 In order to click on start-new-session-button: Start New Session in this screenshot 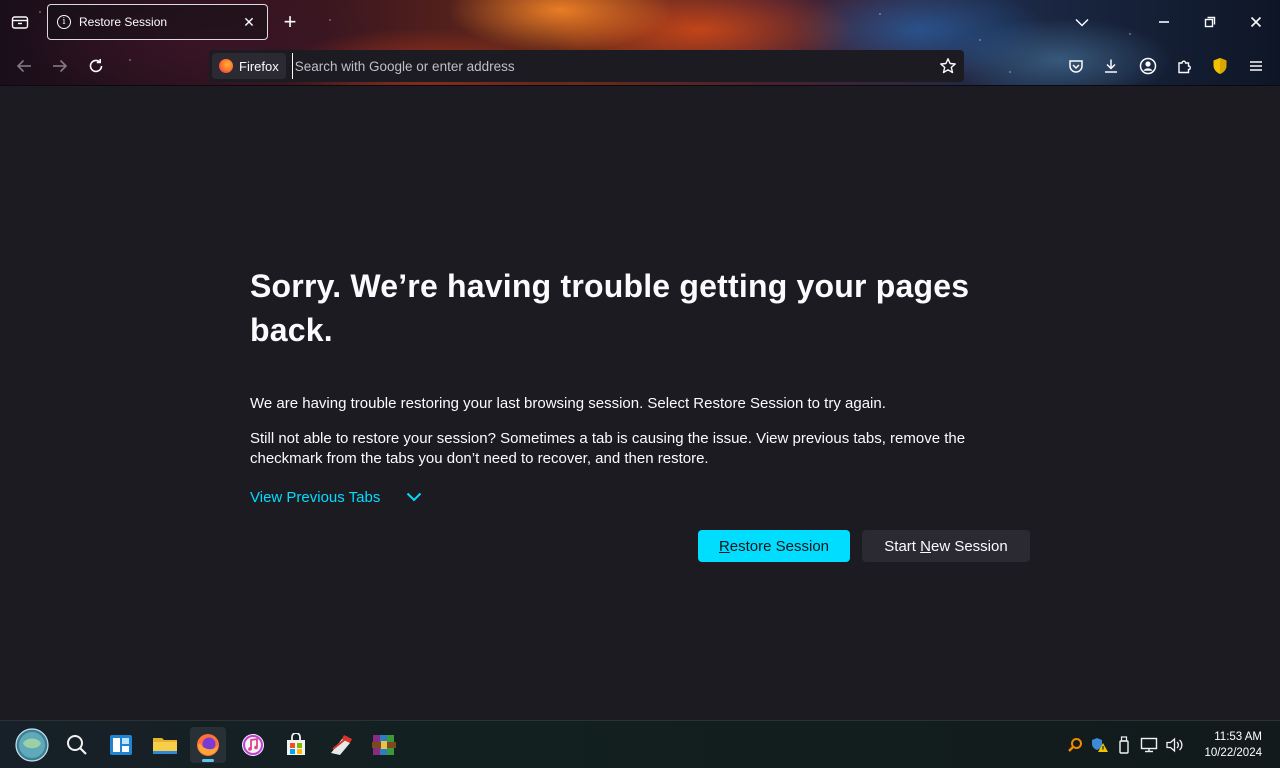, I will do `click(946, 546)`.